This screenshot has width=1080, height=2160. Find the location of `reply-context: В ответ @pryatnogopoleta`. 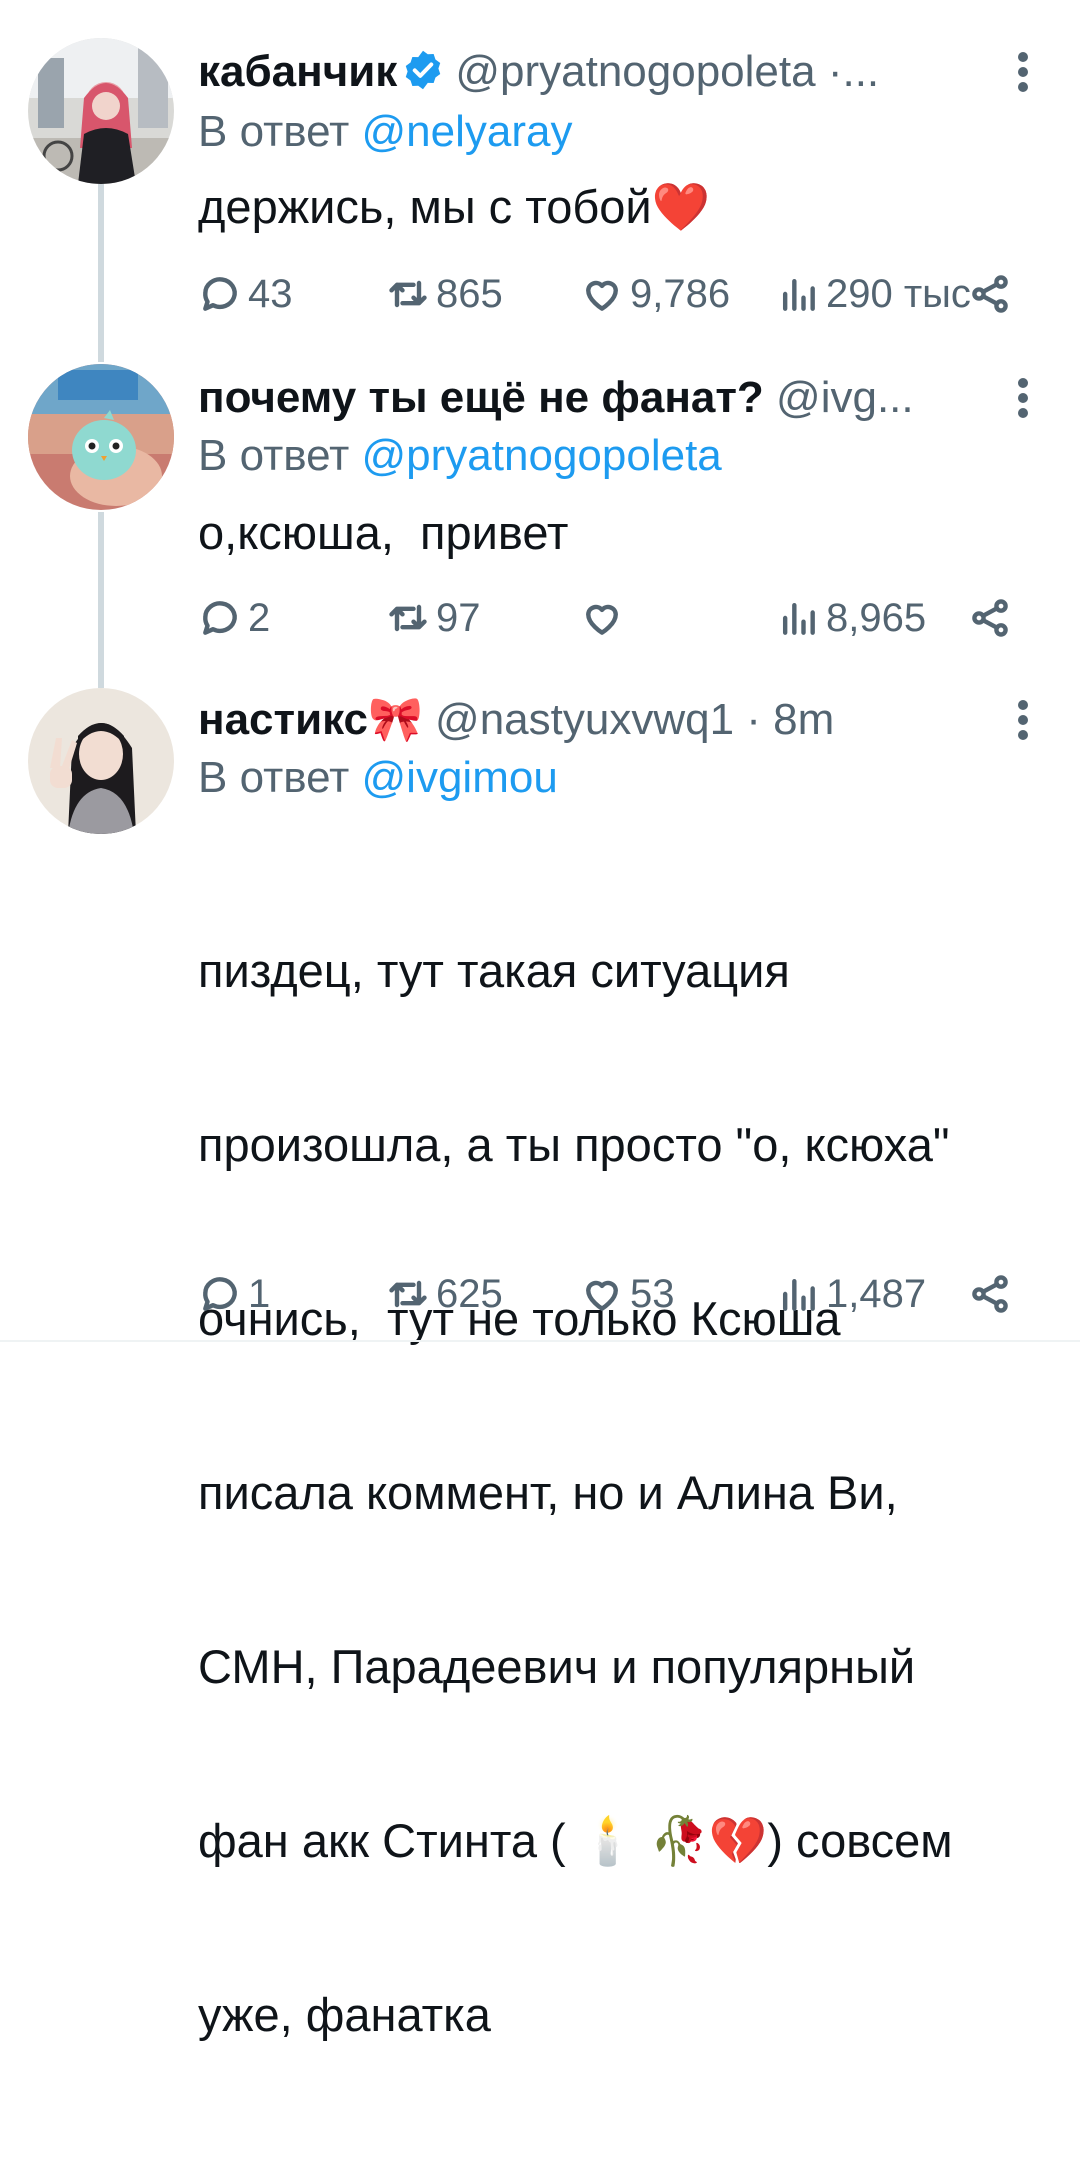

reply-context: В ответ @pryatnogopoleta is located at coordinates (460, 456).